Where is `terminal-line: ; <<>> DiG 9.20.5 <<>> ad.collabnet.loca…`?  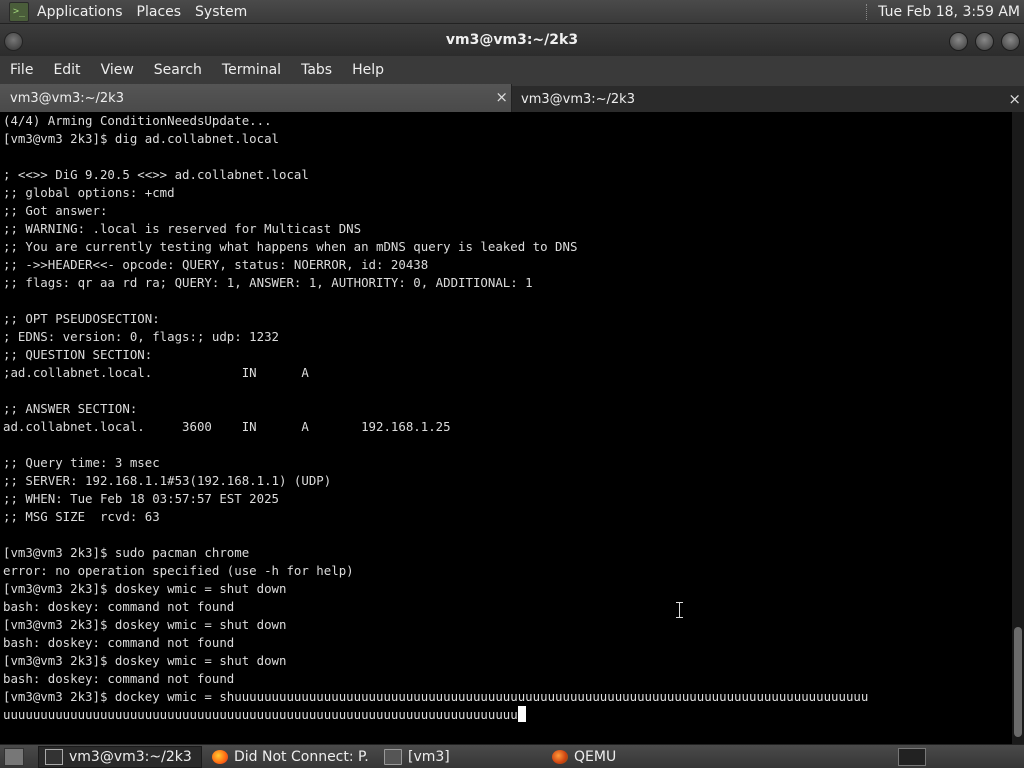 terminal-line: ; <<>> DiG 9.20.5 <<>> ad.collabnet.loca… is located at coordinates (156, 174).